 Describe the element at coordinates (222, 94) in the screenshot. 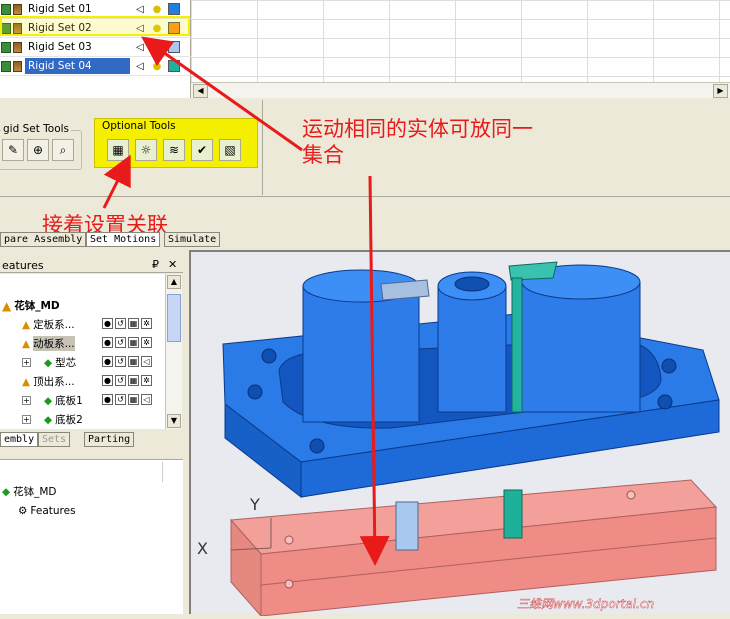

I see `arrow-to-rigid-set` at that location.